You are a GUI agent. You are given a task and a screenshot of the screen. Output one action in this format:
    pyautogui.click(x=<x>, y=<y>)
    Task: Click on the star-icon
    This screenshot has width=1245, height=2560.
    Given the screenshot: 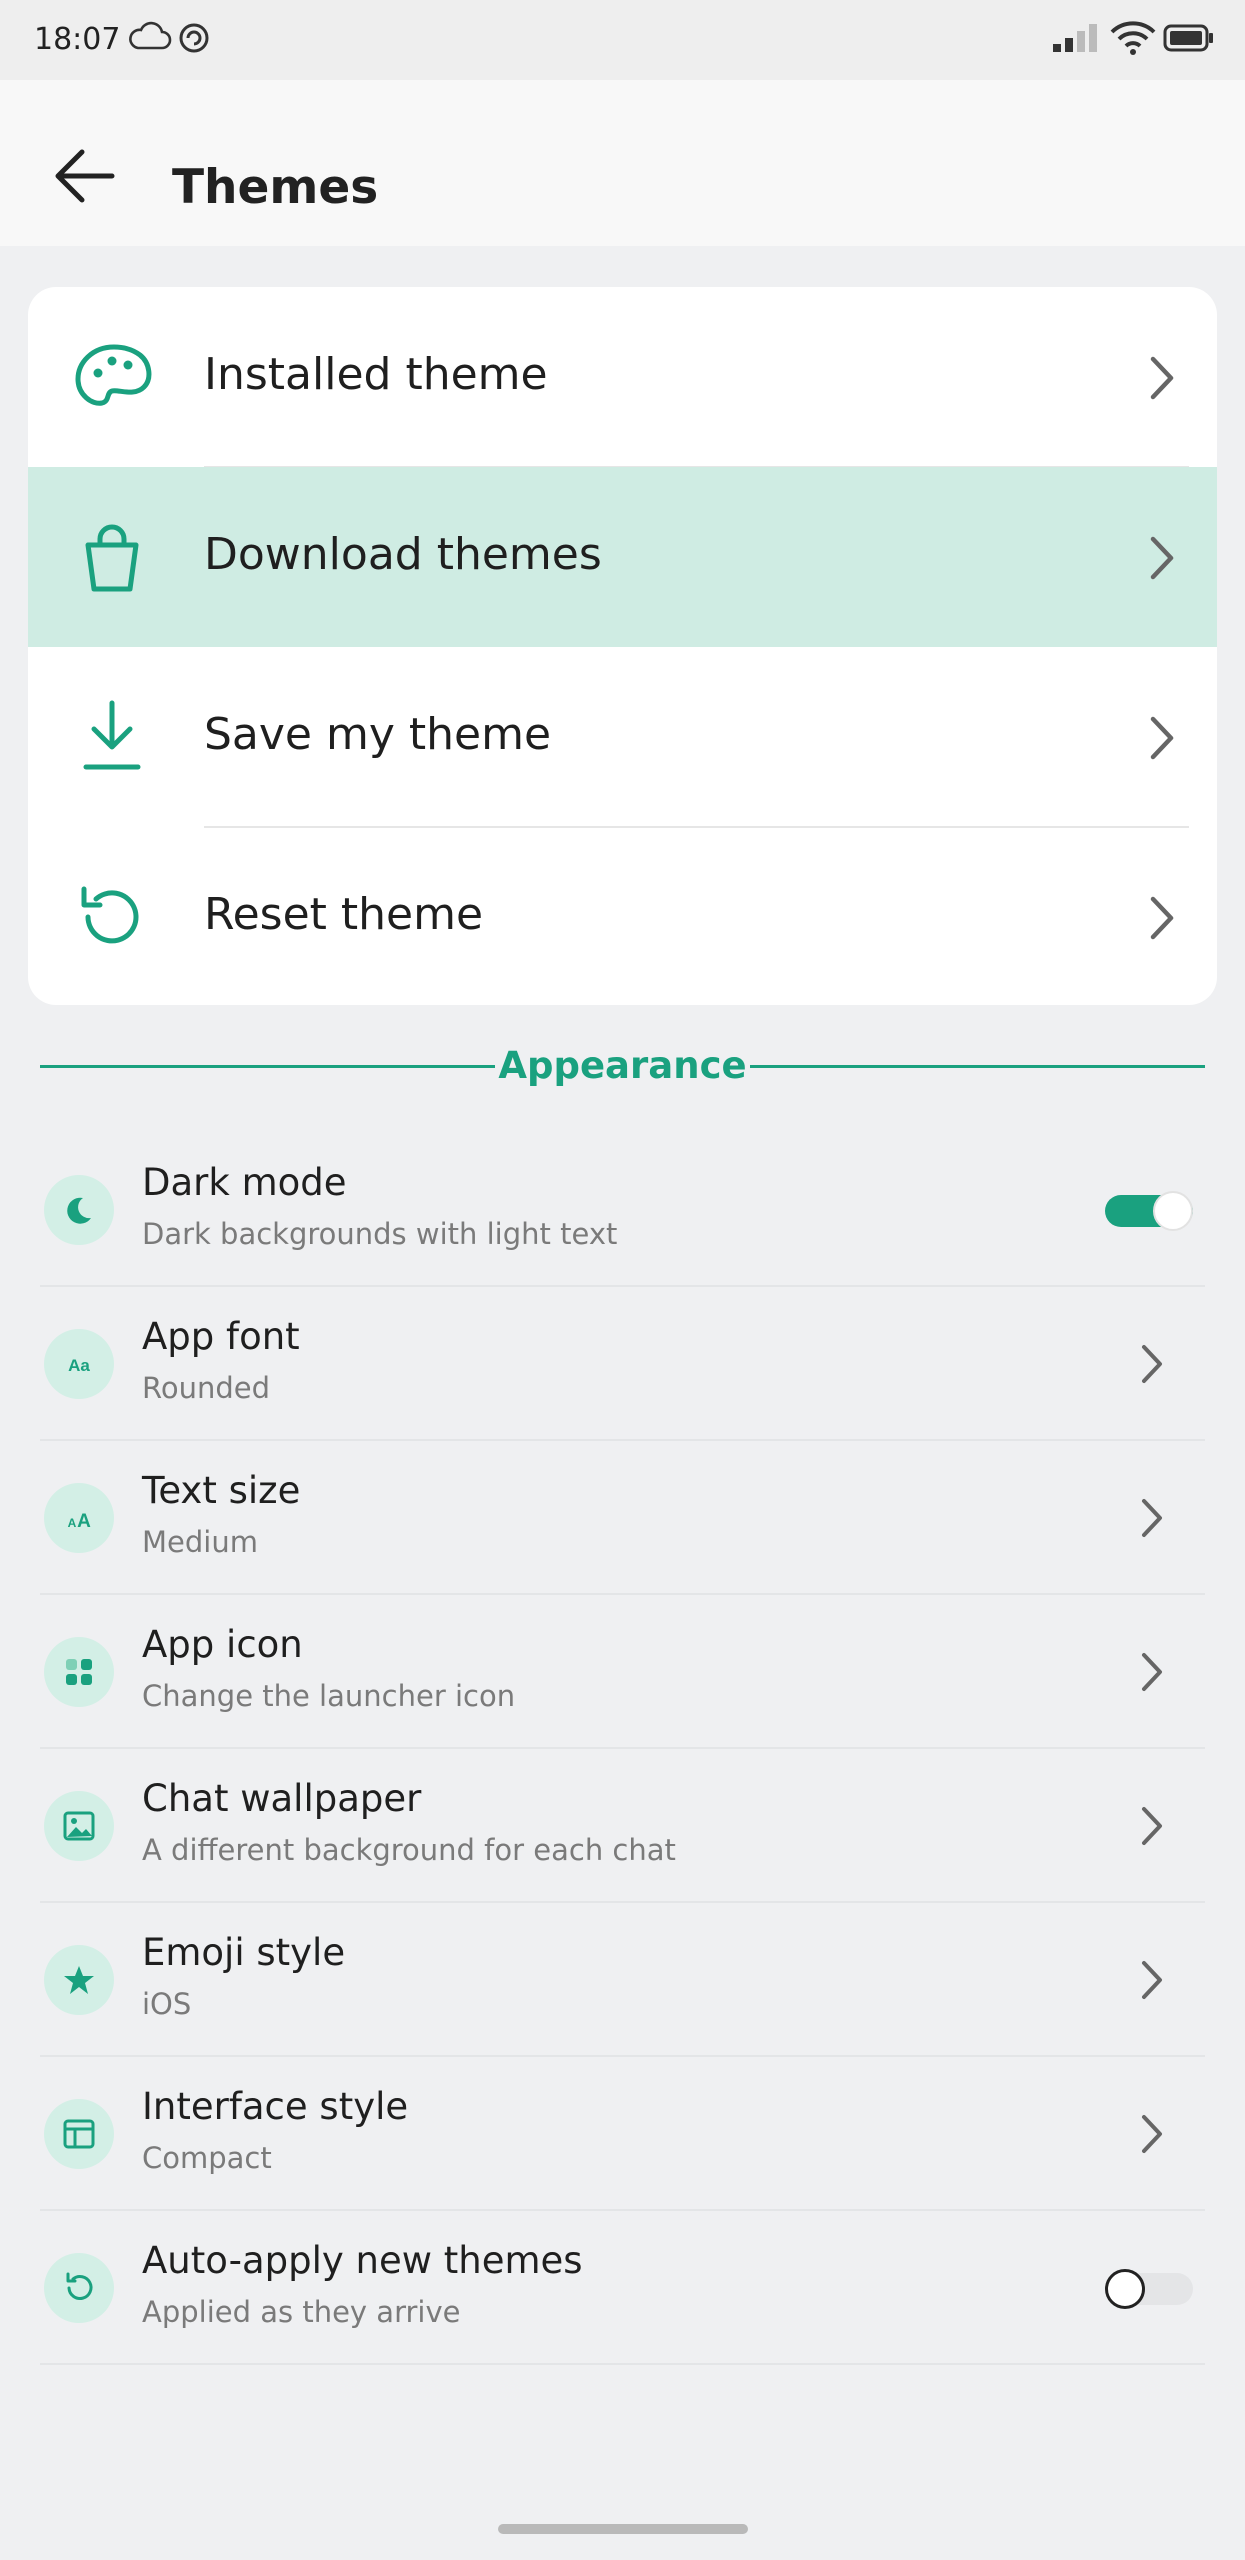 What is the action you would take?
    pyautogui.click(x=79, y=1980)
    